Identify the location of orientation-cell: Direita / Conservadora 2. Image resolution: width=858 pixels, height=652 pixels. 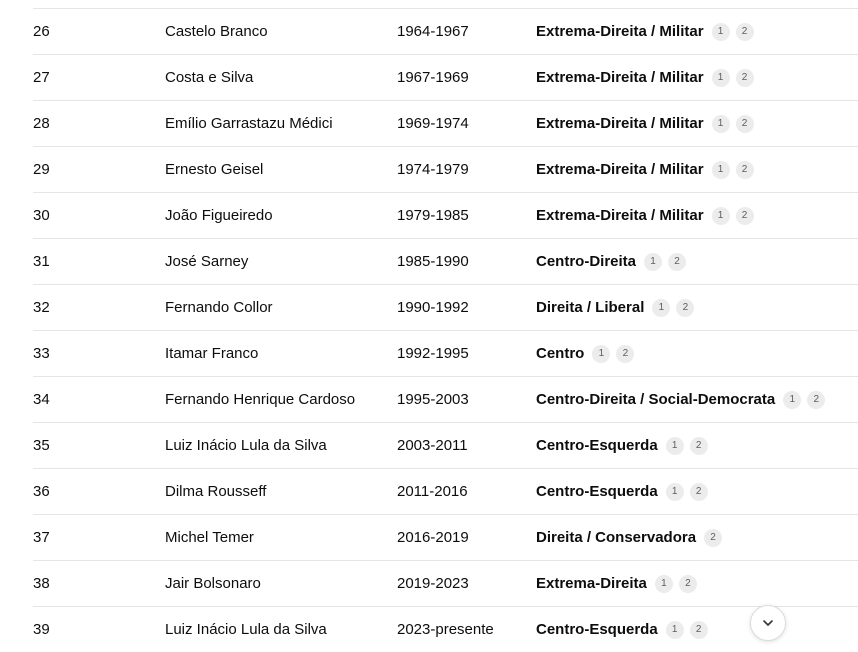
(629, 537).